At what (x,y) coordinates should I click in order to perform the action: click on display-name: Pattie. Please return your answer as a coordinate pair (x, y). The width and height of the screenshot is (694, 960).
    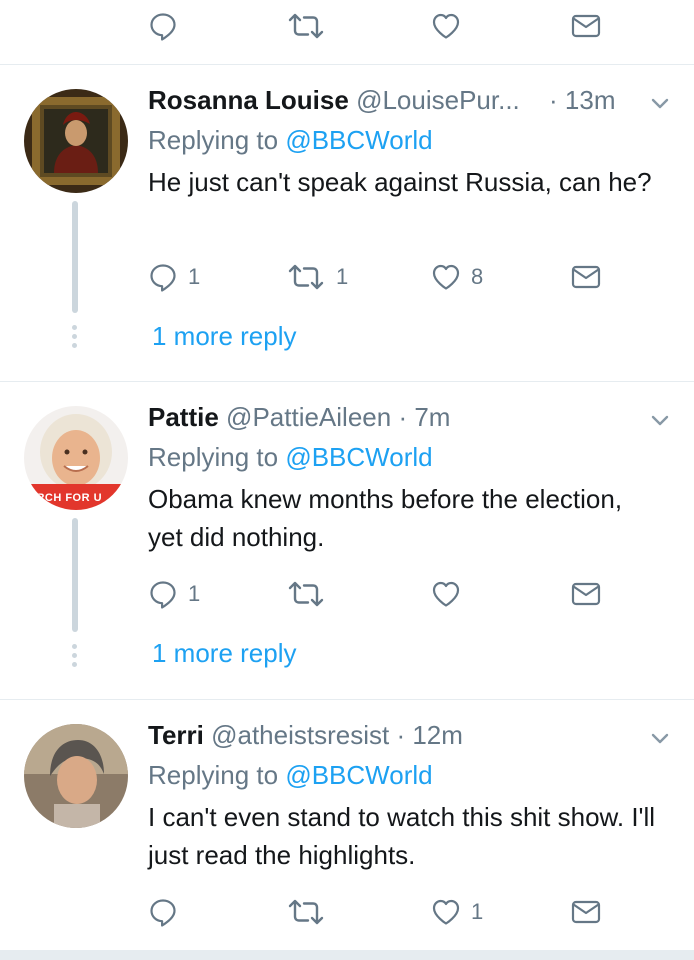
    Looking at the image, I should click on (183, 417).